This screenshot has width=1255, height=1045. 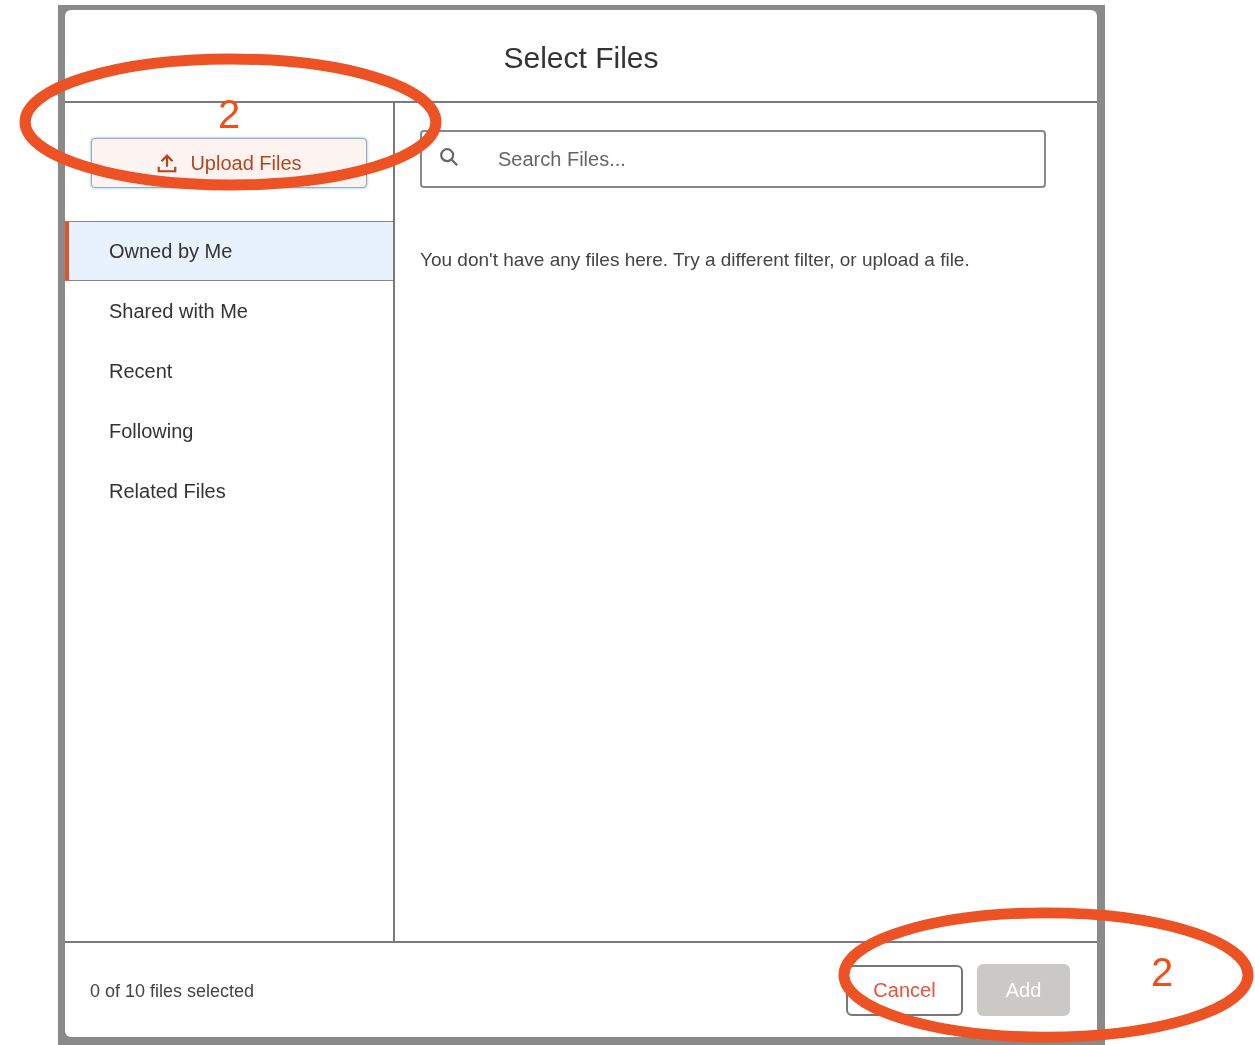 I want to click on empty-message: You don't have any files here. Try a different filter, or upload a file., so click(x=695, y=260).